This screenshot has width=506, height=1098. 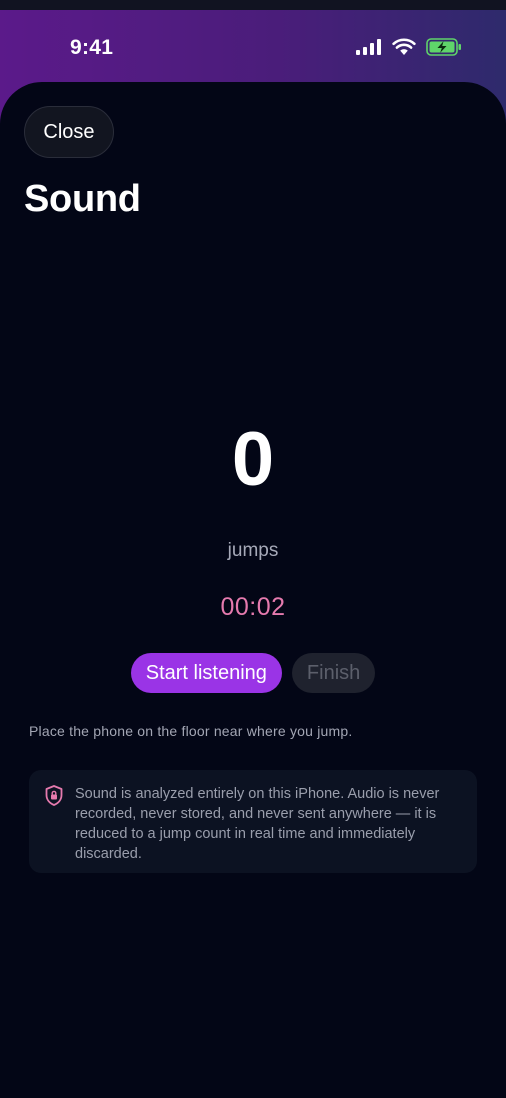 What do you see at coordinates (92, 47) in the screenshot?
I see `status-time: 9:41` at bounding box center [92, 47].